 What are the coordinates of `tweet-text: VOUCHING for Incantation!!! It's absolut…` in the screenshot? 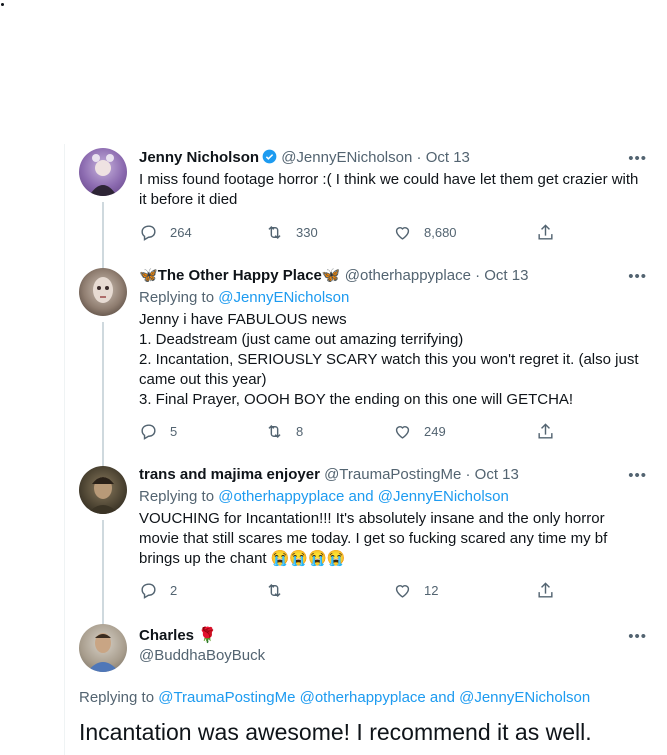 It's located at (394, 539).